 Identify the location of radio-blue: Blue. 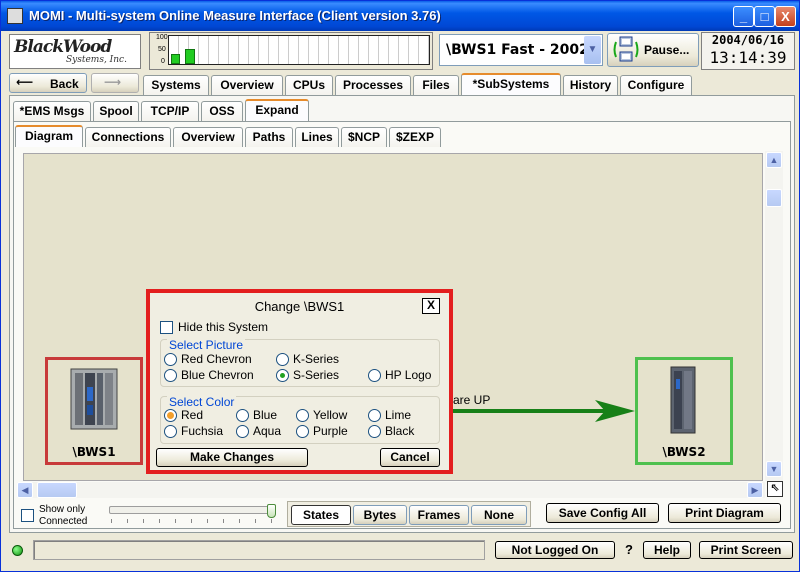
(256, 415).